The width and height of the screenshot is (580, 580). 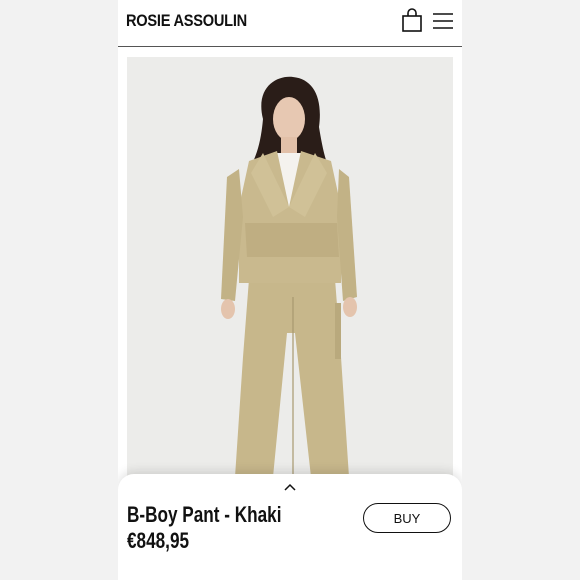 I want to click on brand-logo: ROSIE ASSOULIN, so click(x=186, y=21).